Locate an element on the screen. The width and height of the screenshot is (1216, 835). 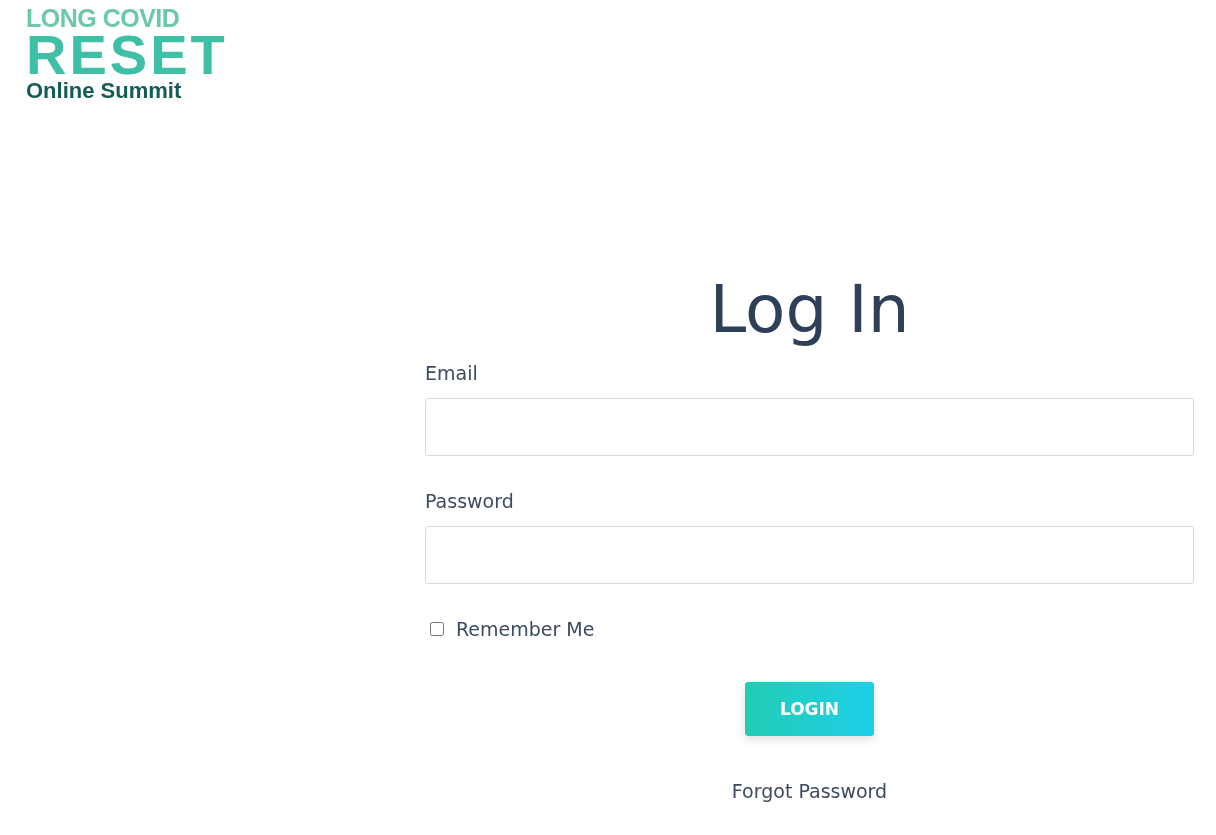
logo-text: LONG COVID is located at coordinates (103, 18).